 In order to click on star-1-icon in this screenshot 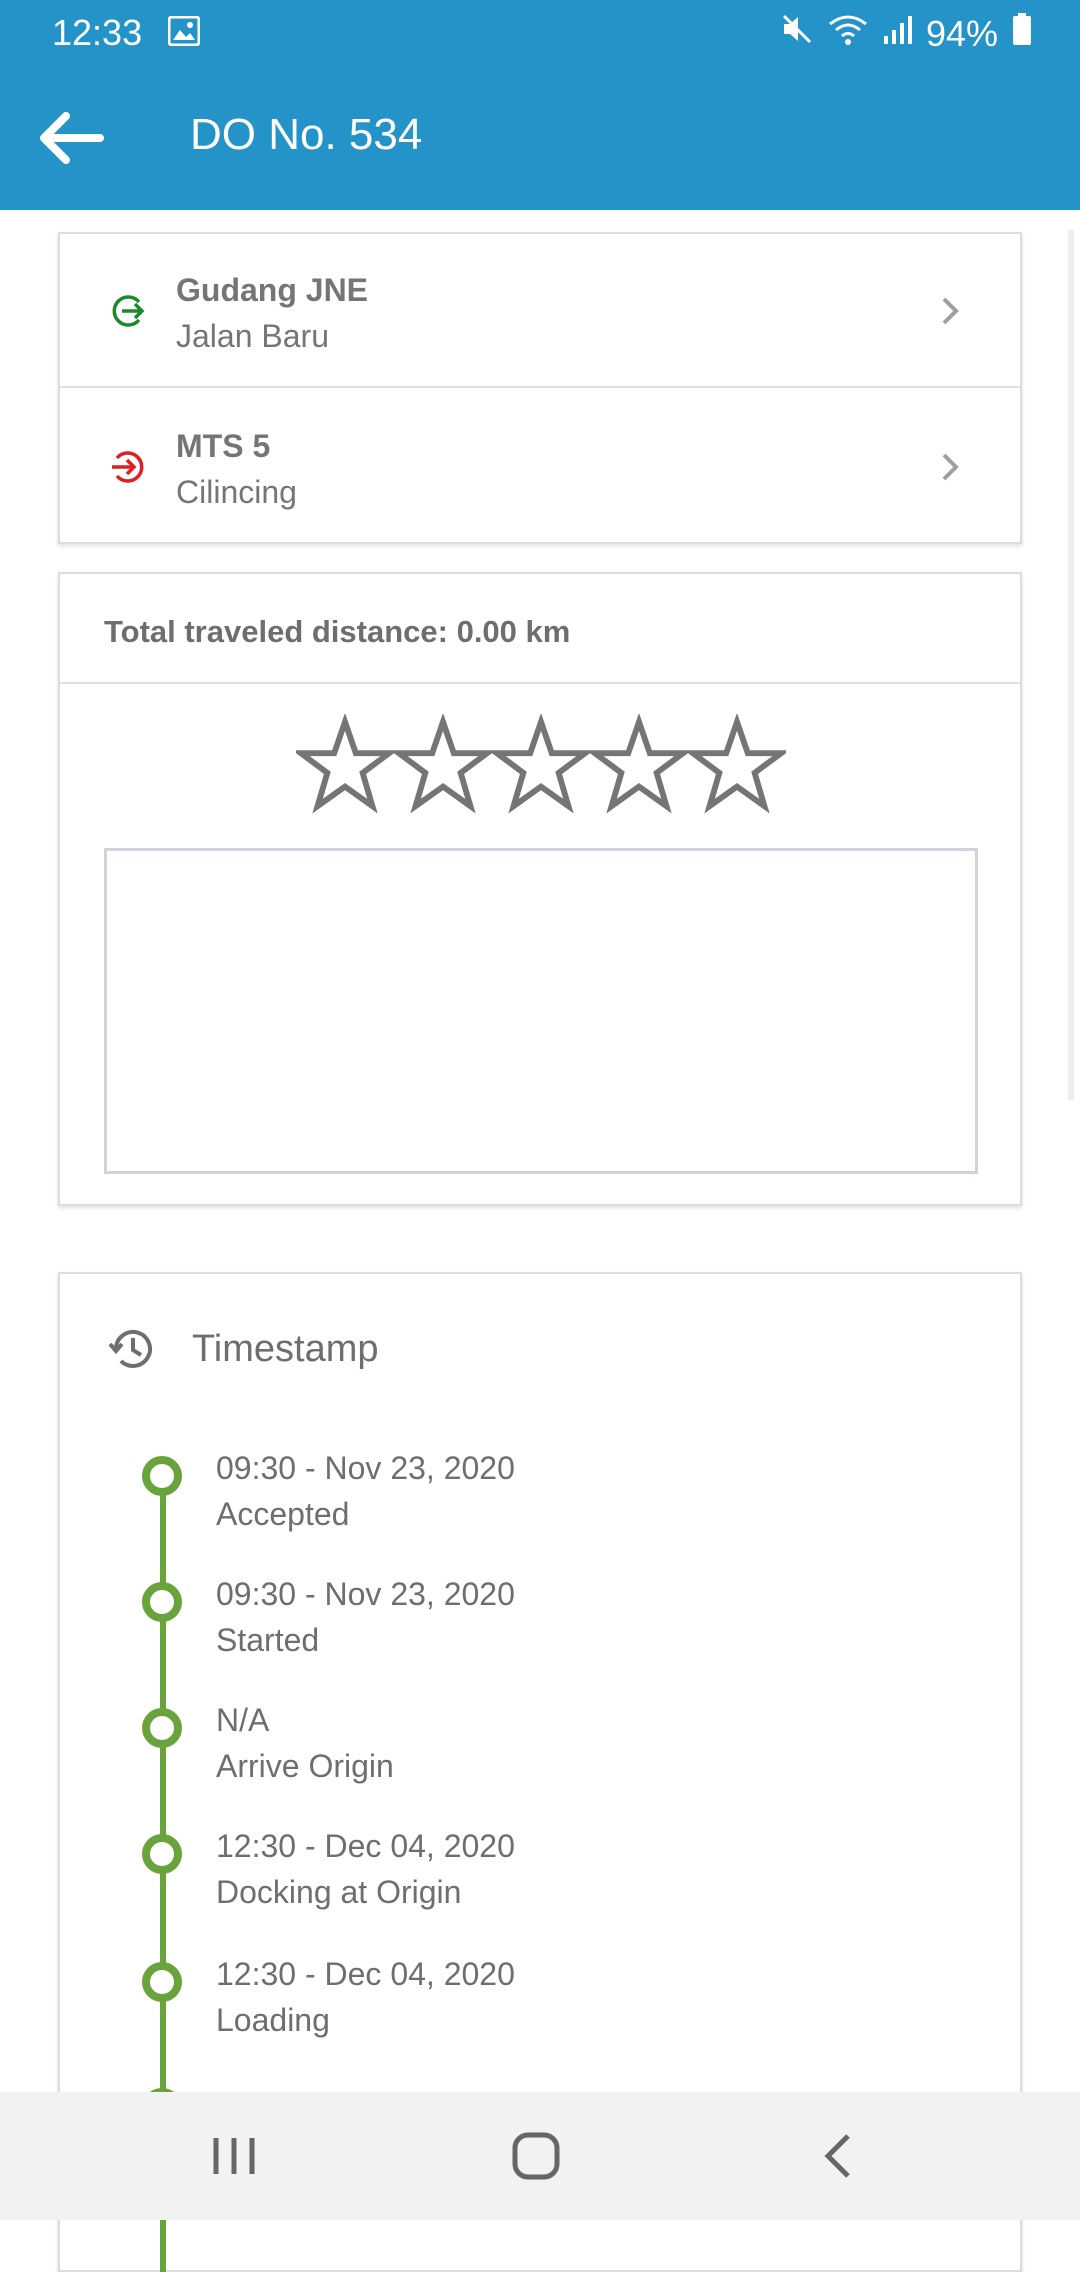, I will do `click(345, 764)`.